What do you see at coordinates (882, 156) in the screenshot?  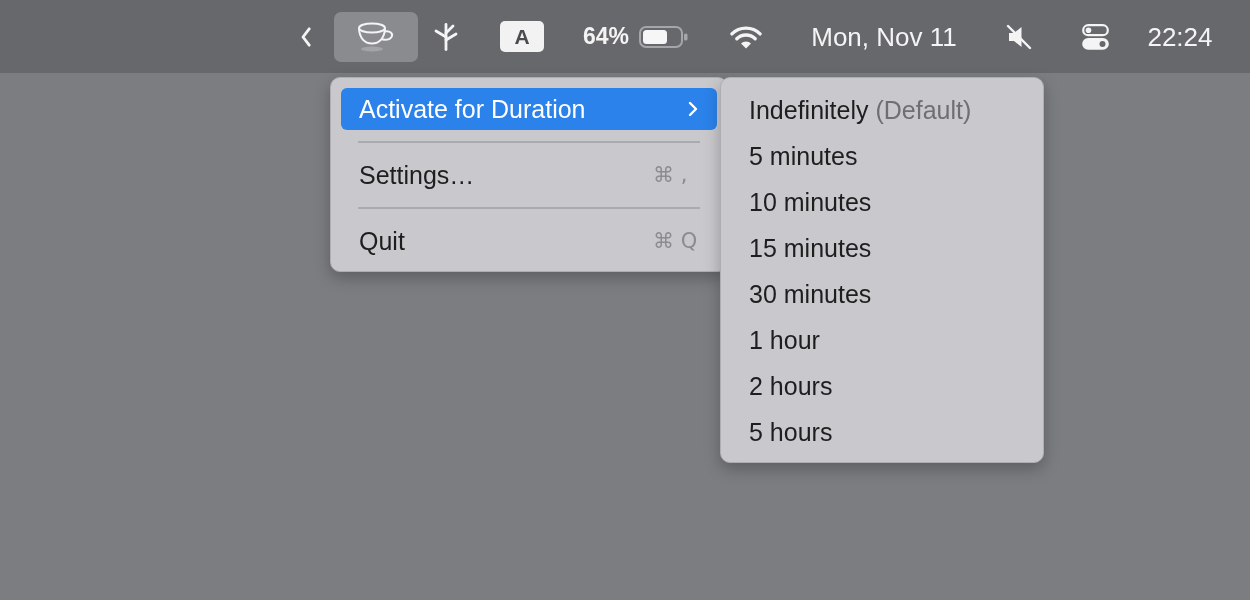 I see `submenu-item: 5 minutes` at bounding box center [882, 156].